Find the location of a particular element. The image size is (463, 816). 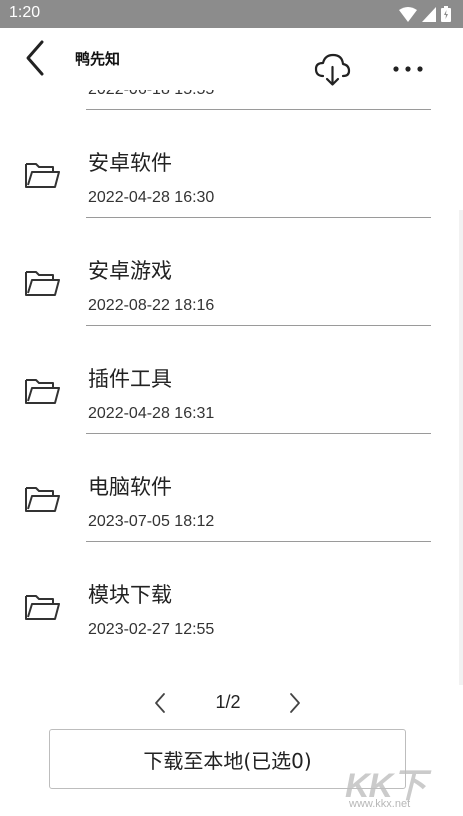

previous-page-button is located at coordinates (160, 703).